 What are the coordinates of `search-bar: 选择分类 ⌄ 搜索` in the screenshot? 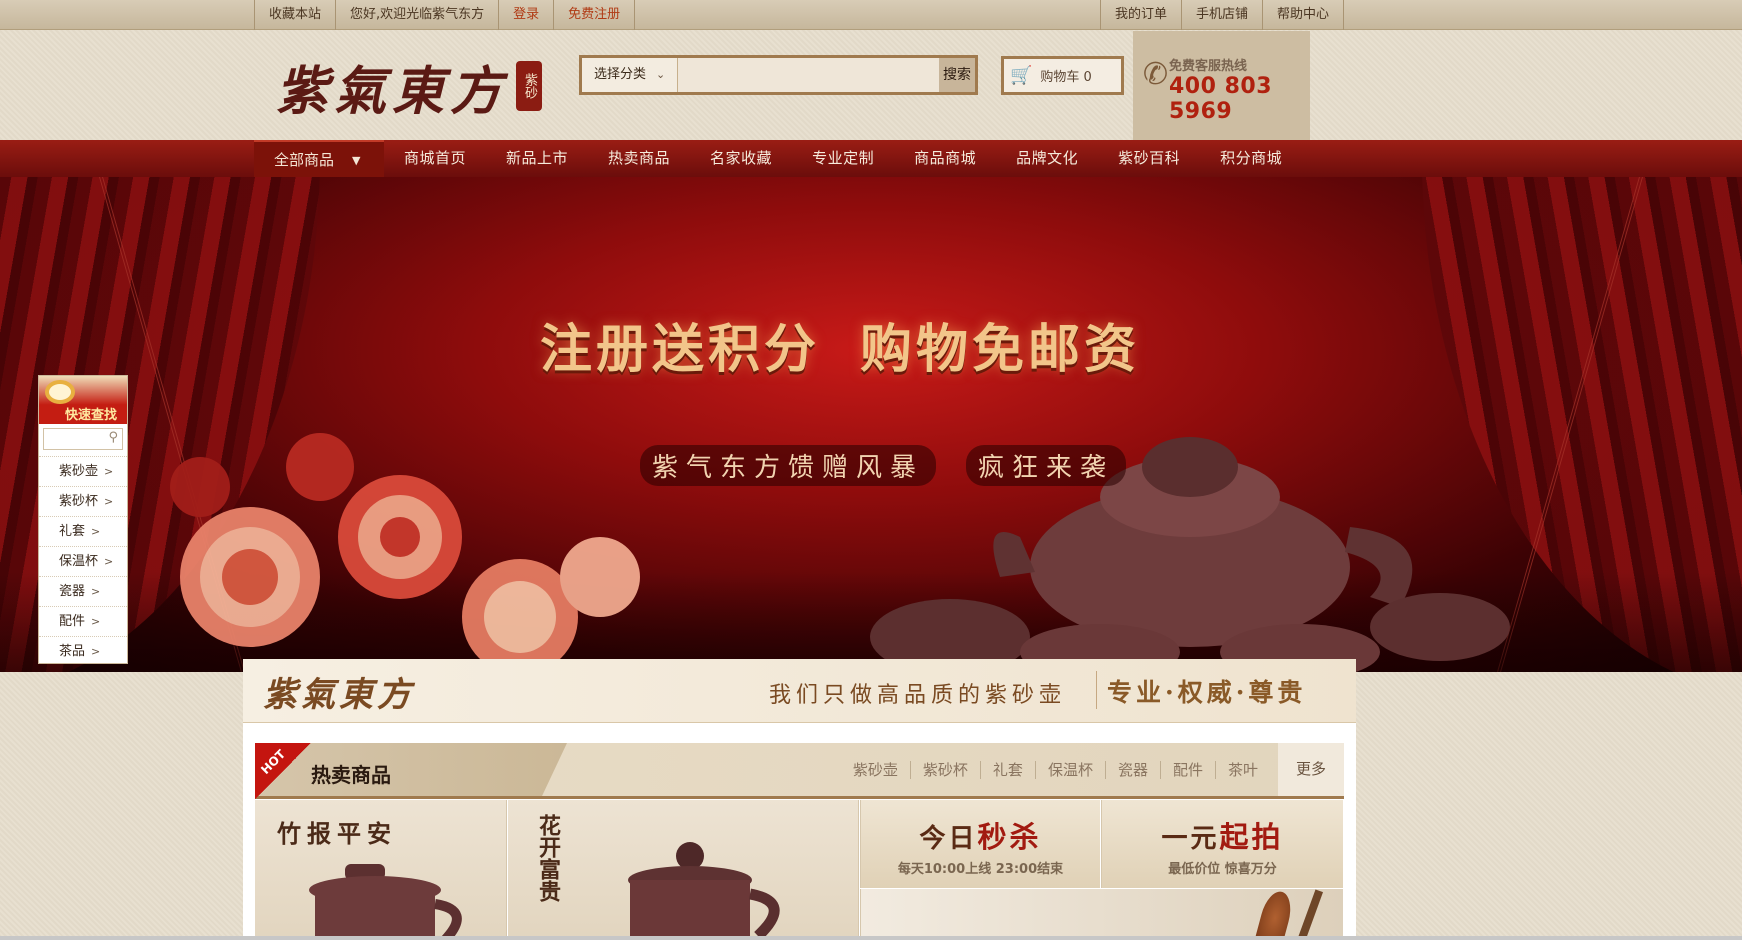 It's located at (778, 75).